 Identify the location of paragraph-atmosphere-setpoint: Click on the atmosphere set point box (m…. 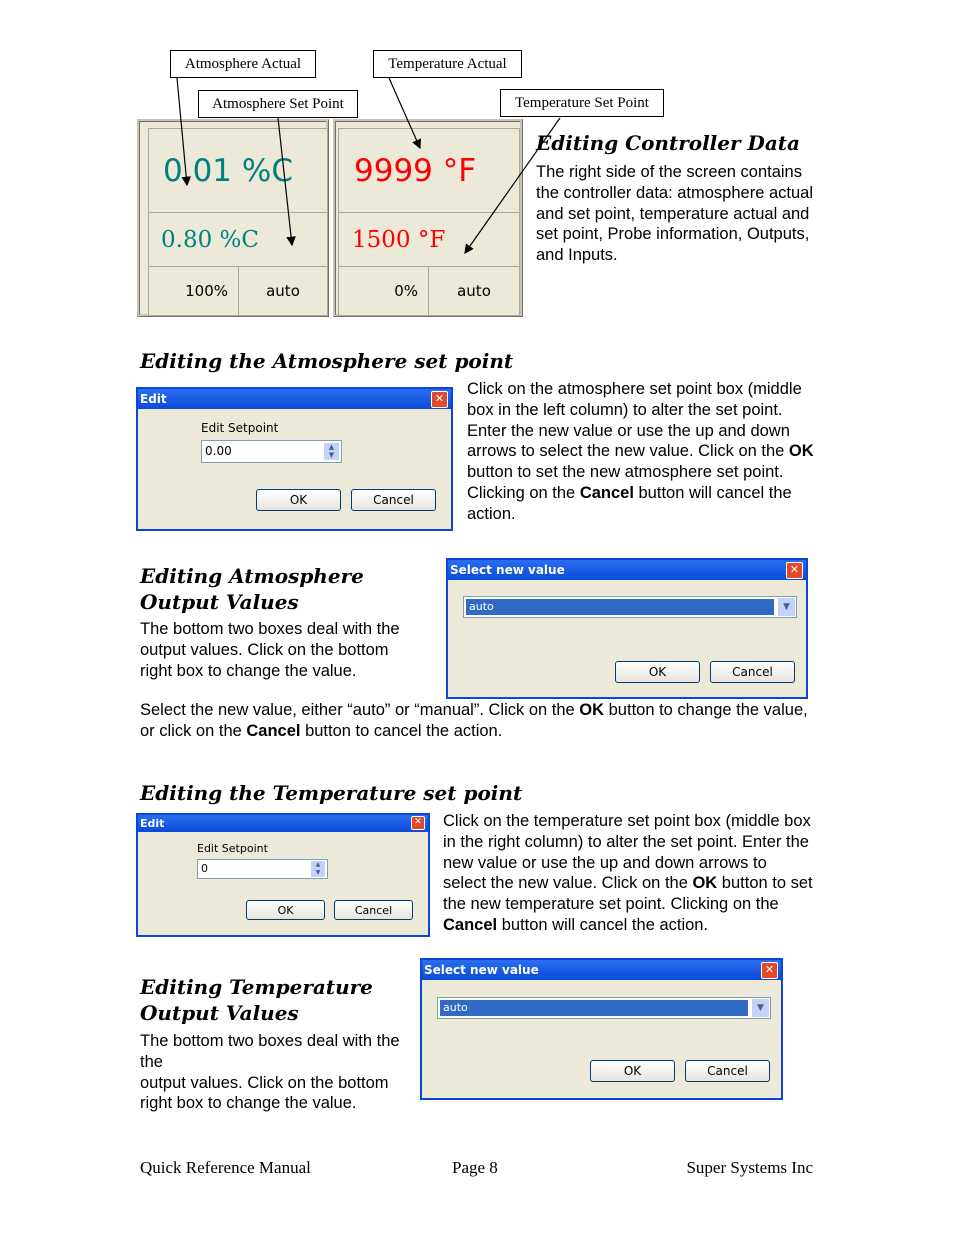
(640, 451).